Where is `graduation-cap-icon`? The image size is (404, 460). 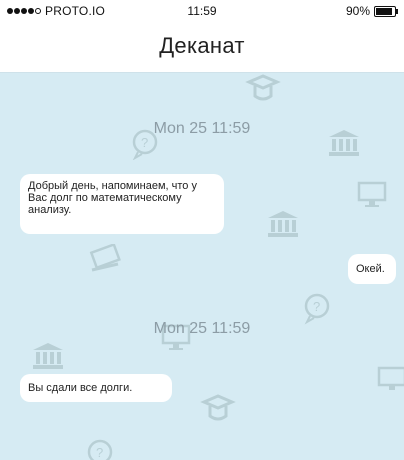
graduation-cap-icon is located at coordinates (263, 87).